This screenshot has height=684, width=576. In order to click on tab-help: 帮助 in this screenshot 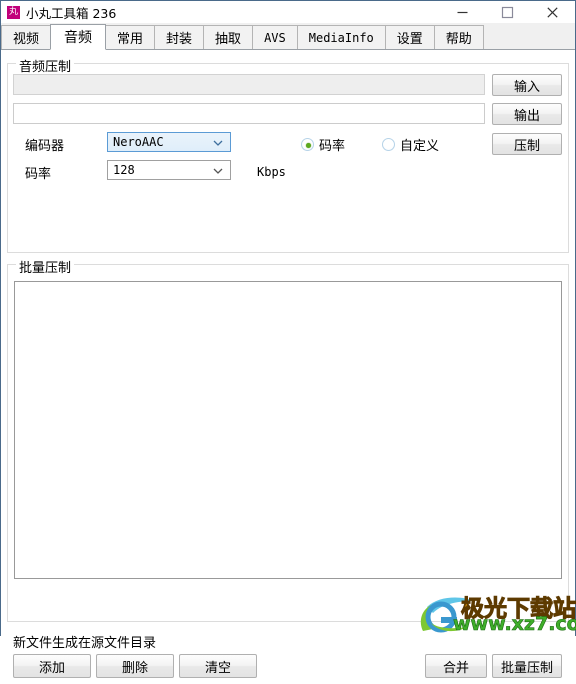, I will do `click(458, 37)`.